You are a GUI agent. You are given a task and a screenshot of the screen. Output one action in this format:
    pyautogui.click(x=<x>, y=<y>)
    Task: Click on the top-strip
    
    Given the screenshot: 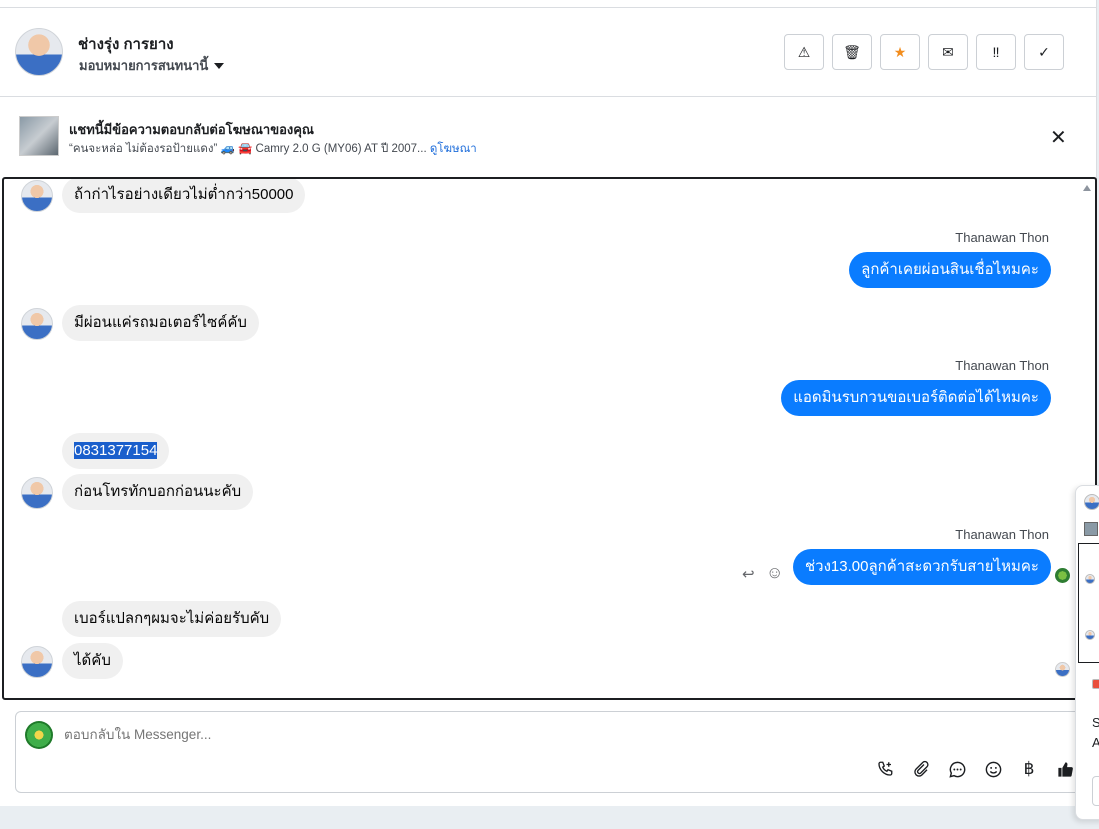 What is the action you would take?
    pyautogui.click(x=548, y=4)
    